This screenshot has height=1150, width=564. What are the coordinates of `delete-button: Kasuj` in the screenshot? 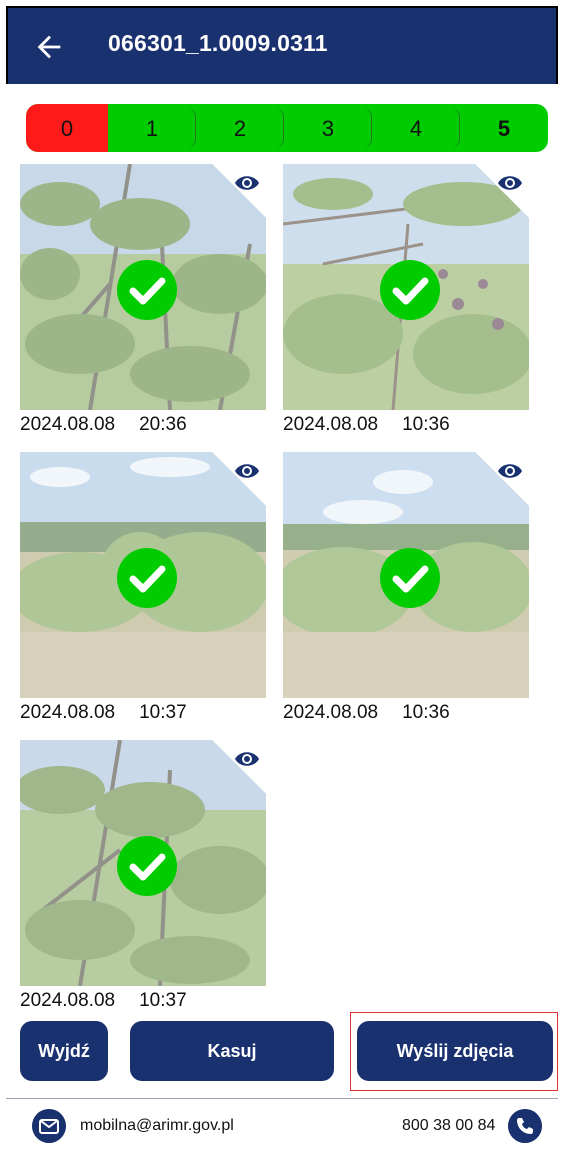 It's located at (232, 1051).